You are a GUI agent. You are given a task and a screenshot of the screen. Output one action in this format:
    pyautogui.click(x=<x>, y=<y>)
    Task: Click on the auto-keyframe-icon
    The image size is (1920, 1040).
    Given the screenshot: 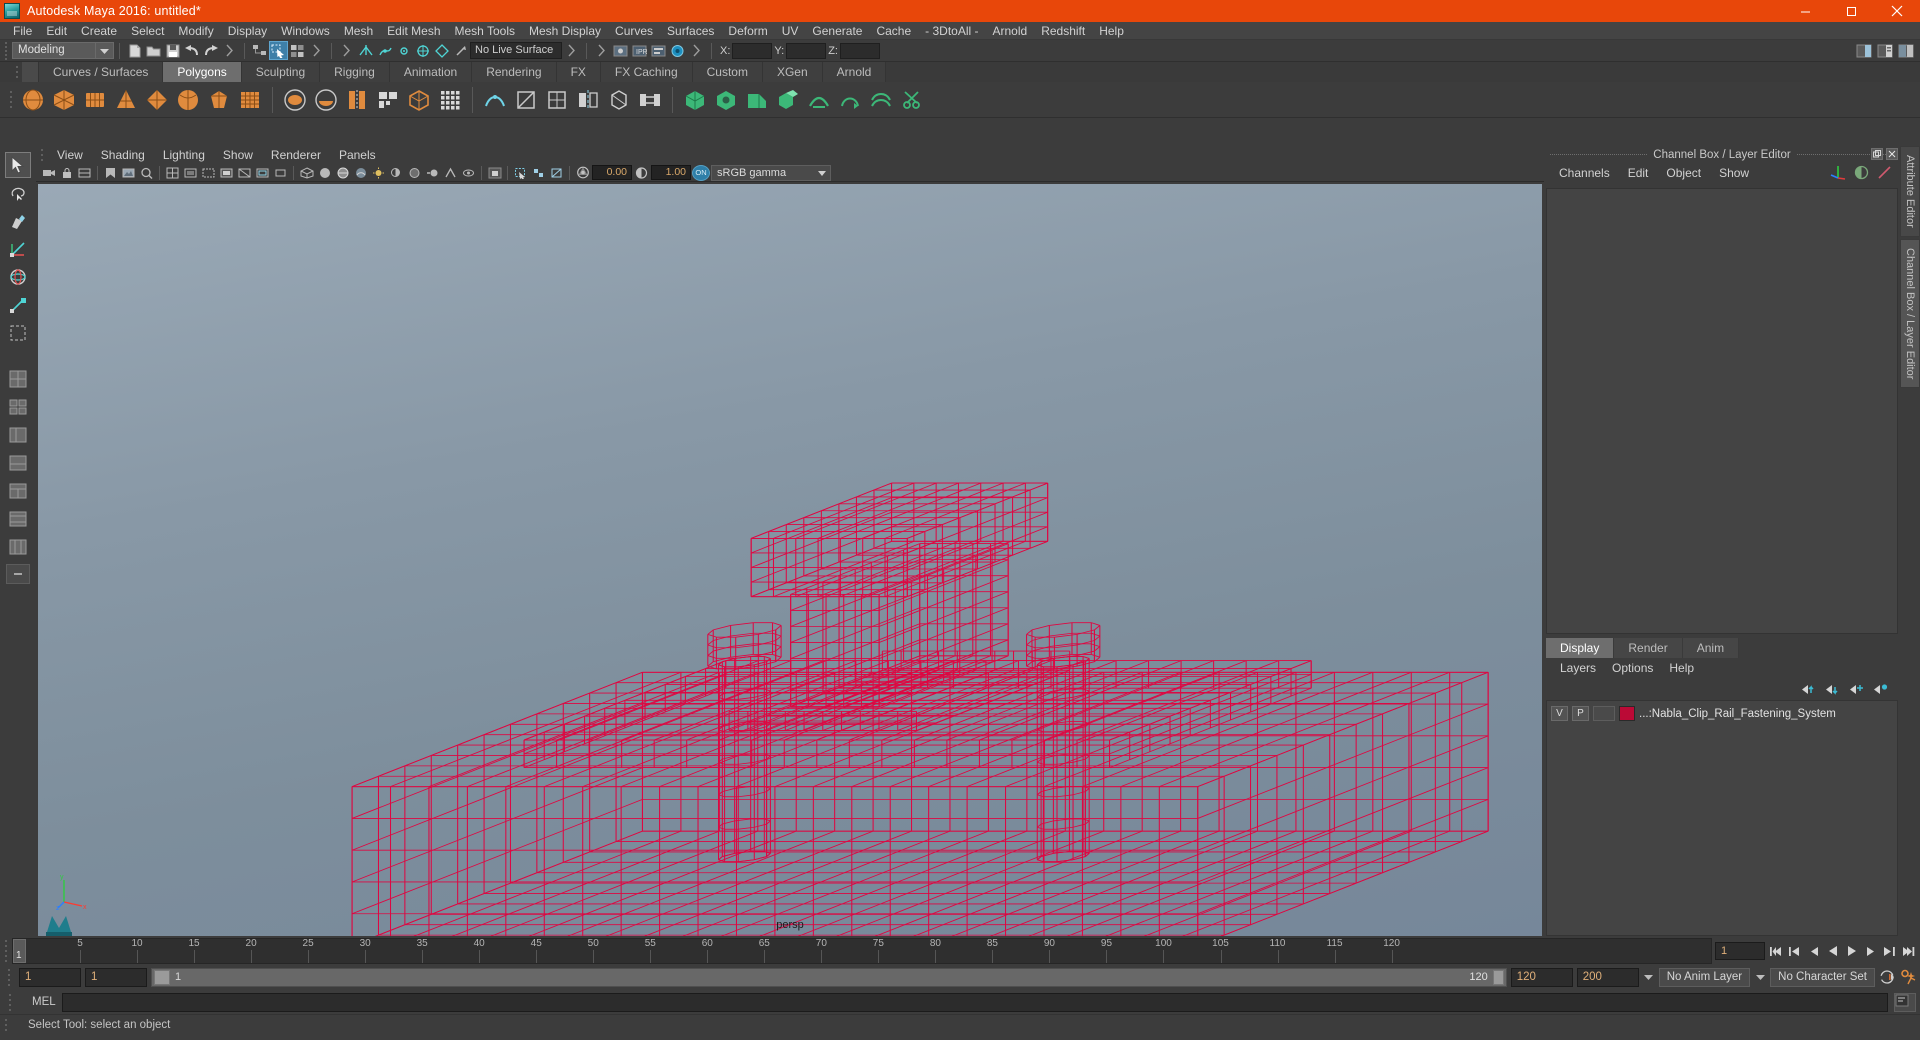 What is the action you would take?
    pyautogui.click(x=1887, y=977)
    